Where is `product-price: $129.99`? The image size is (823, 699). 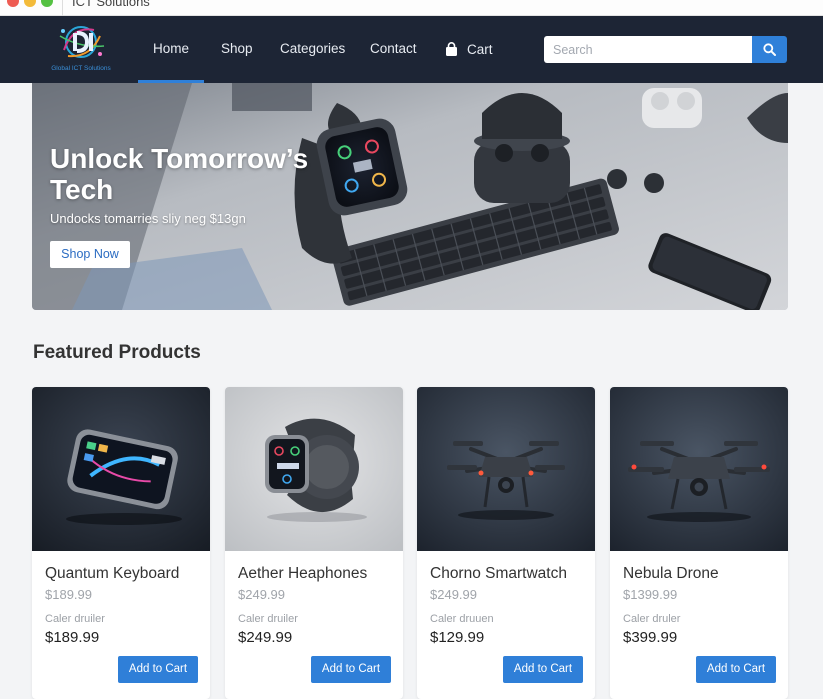 product-price: $129.99 is located at coordinates (457, 637).